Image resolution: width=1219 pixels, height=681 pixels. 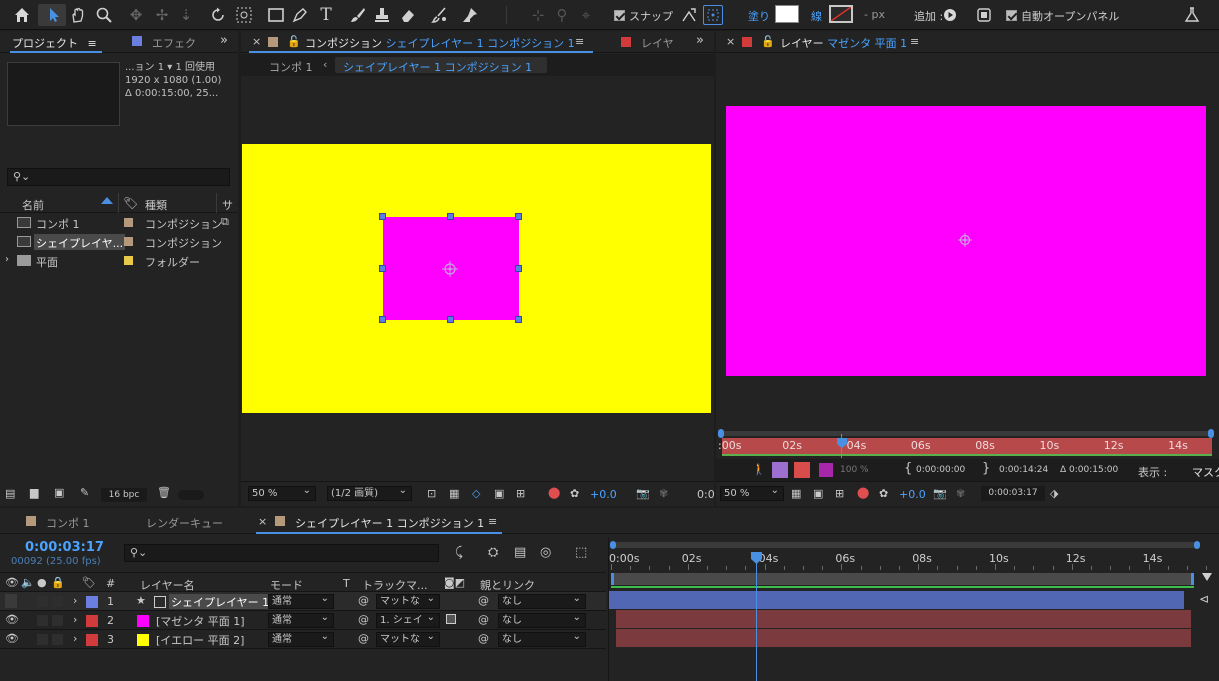 I want to click on anchor-point-tool-icon, so click(x=244, y=15).